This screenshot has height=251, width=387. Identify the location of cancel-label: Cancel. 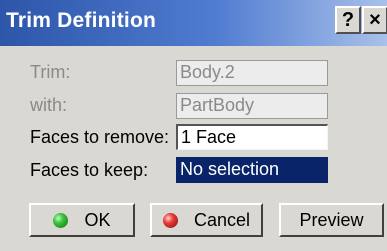
(222, 219).